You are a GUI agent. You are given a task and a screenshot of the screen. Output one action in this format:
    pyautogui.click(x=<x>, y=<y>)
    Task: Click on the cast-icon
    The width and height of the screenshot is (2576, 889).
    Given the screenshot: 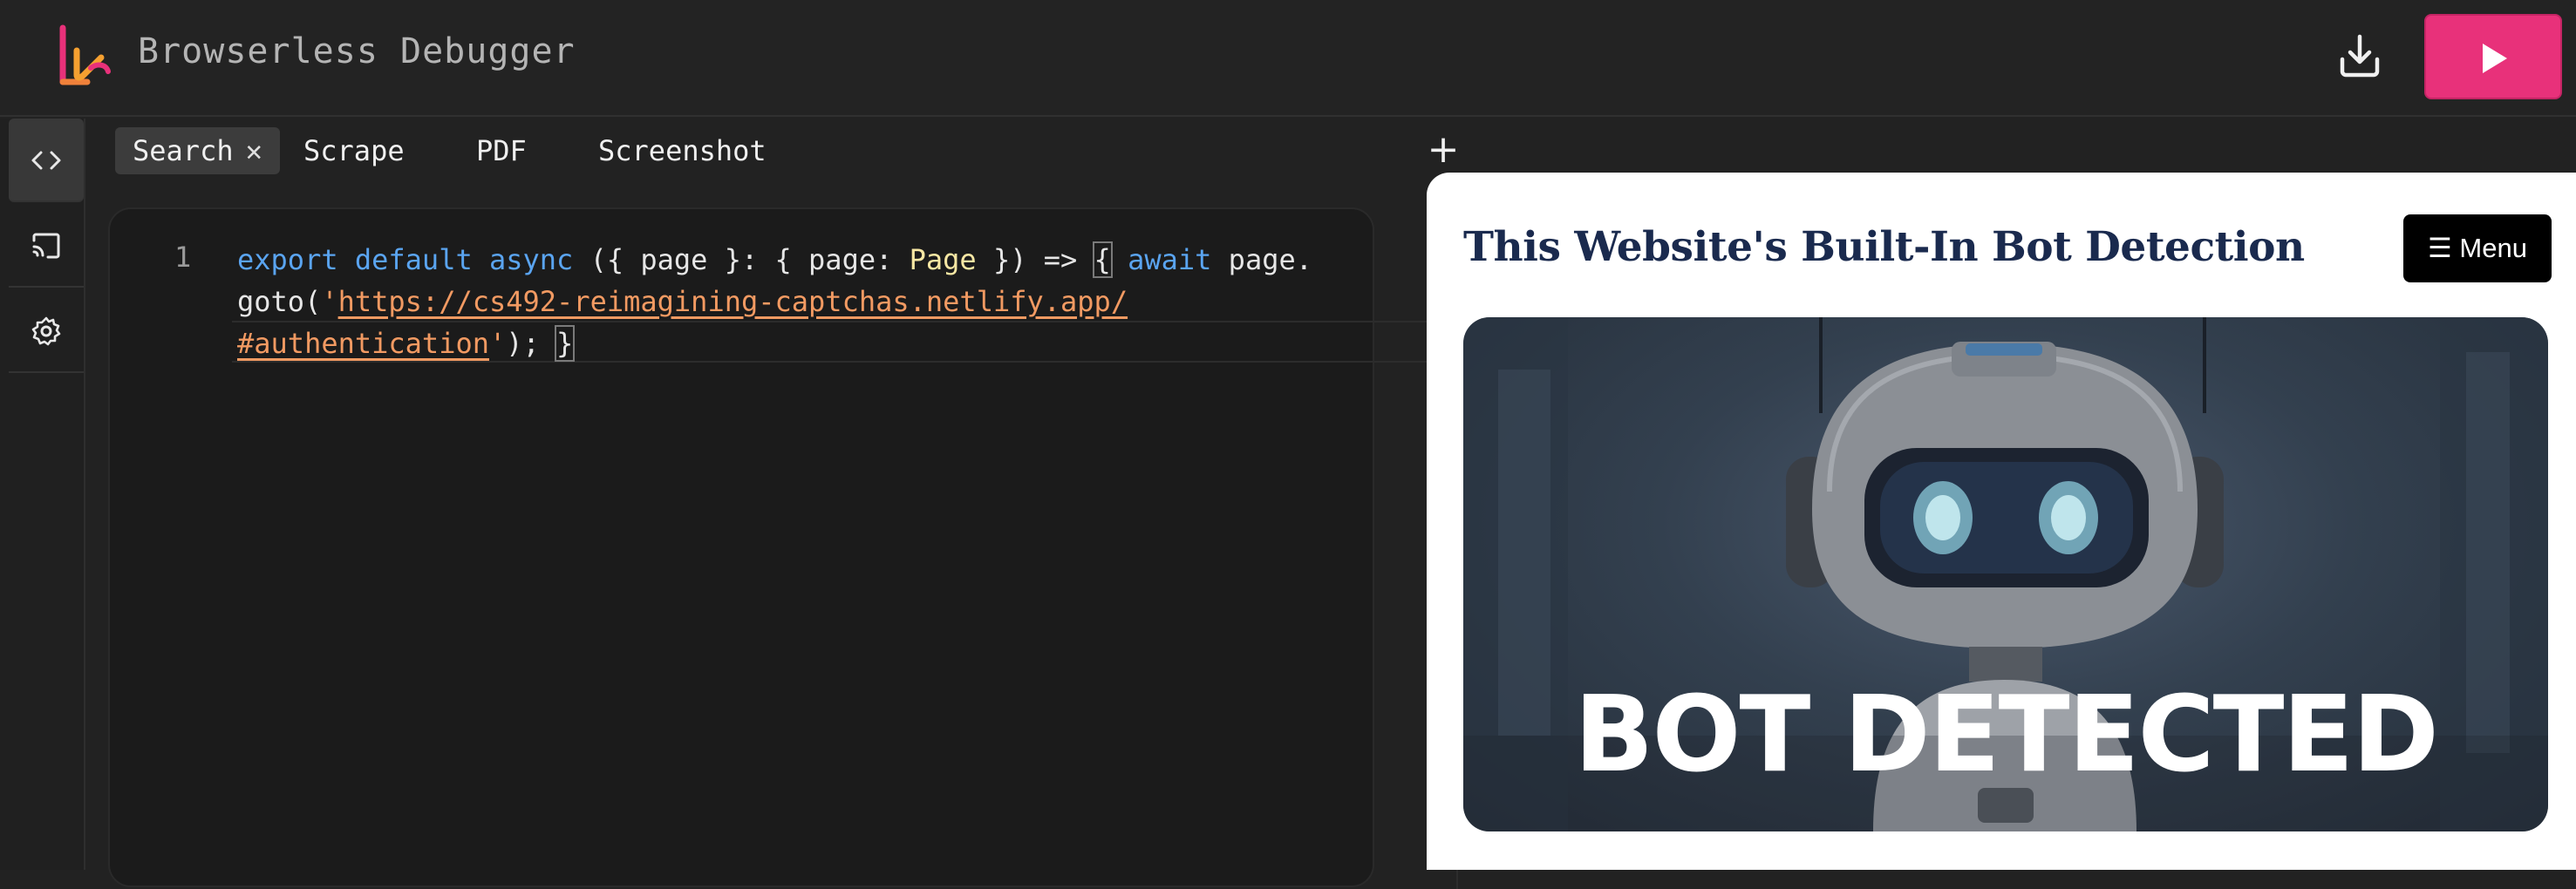 What is the action you would take?
    pyautogui.click(x=46, y=246)
    